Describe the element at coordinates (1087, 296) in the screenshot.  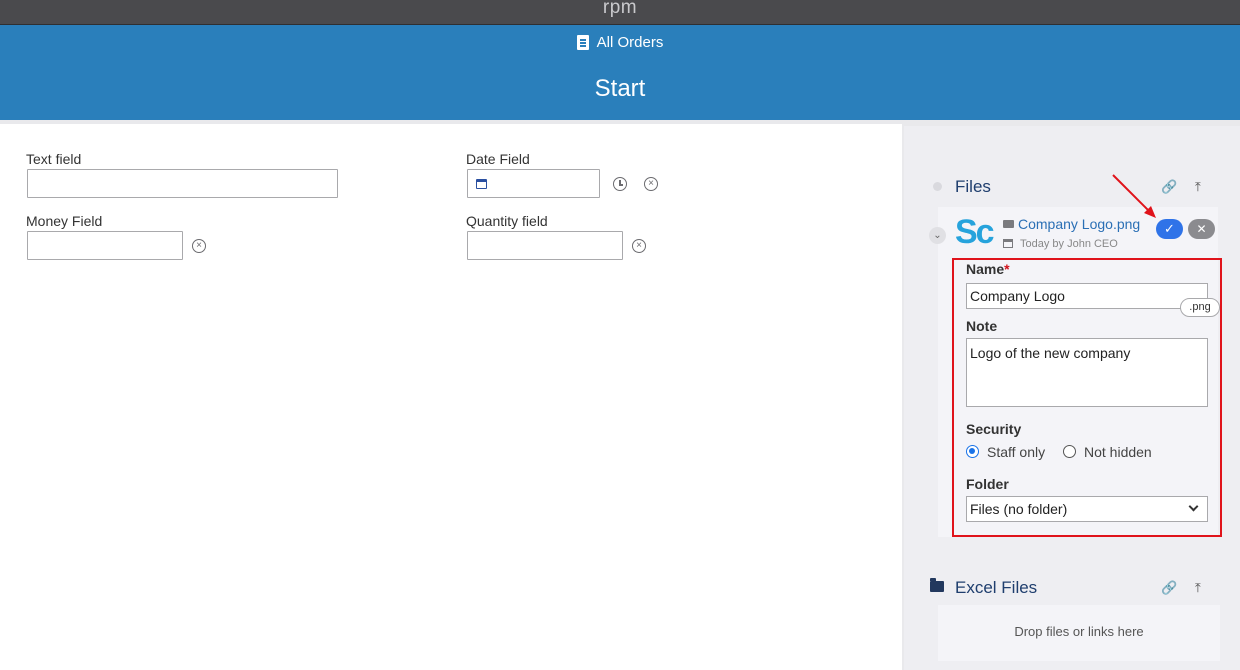
I see `file-name-input: Company Logo` at that location.